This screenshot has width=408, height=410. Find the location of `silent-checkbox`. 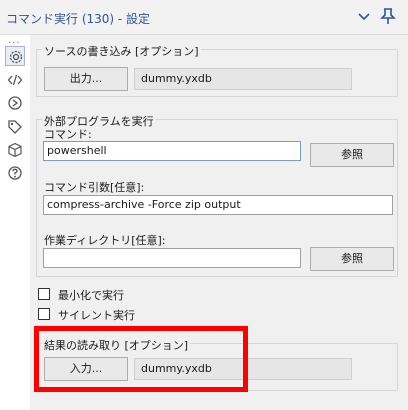

silent-checkbox is located at coordinates (44, 314).